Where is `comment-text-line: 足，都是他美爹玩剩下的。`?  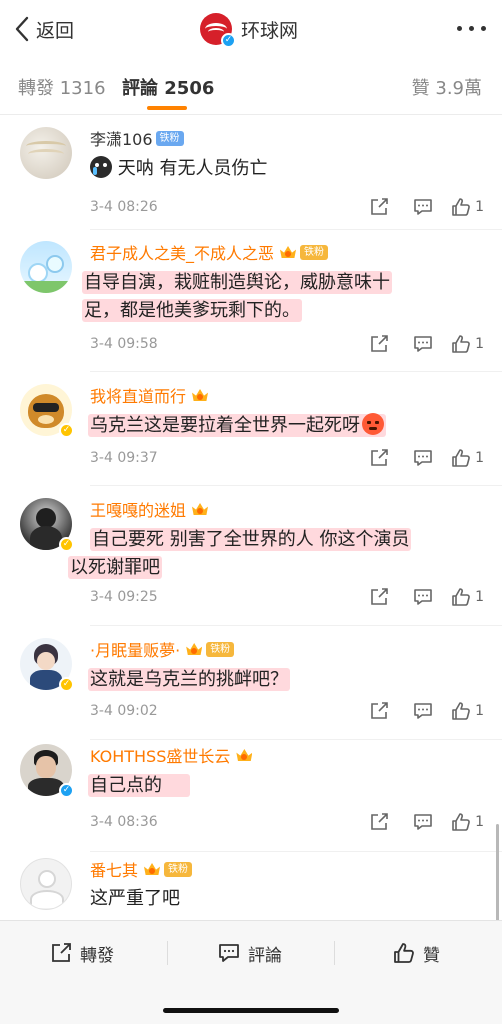
comment-text-line: 足，都是他美爹玩剩下的。 is located at coordinates (192, 310).